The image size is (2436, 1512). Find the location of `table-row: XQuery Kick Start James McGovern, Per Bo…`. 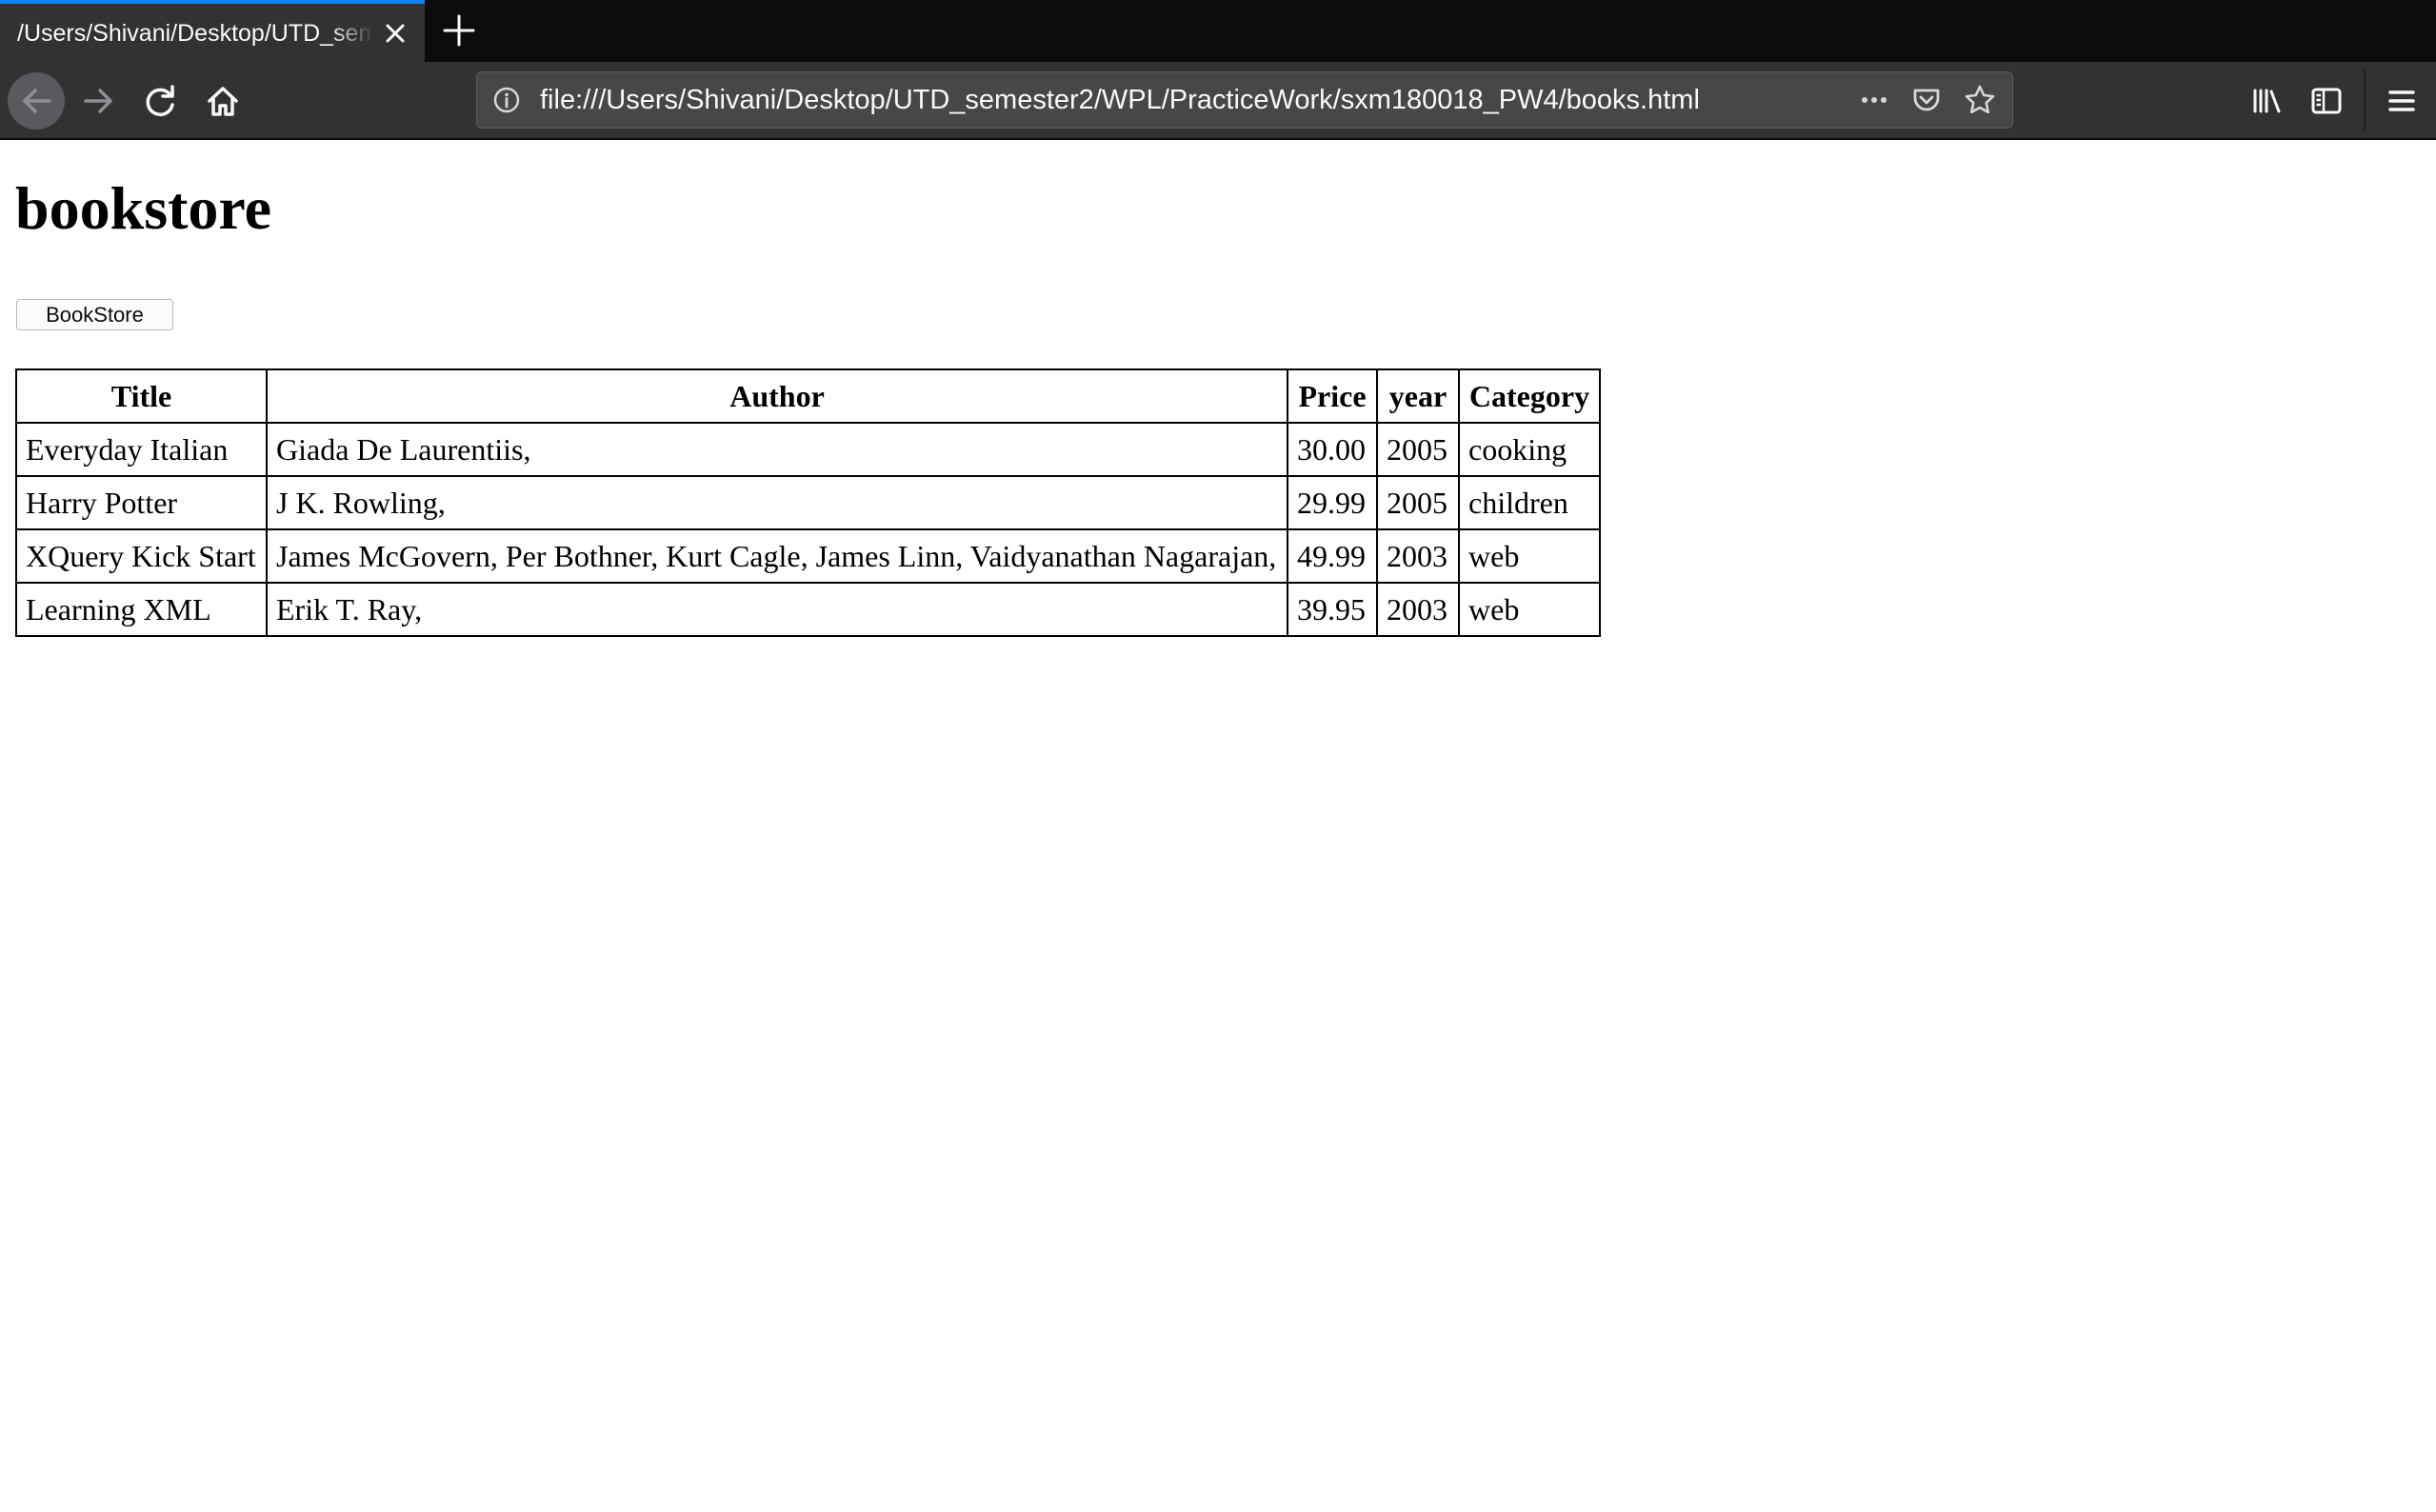

table-row: XQuery Kick Start James McGovern, Per Bo… is located at coordinates (808, 556).